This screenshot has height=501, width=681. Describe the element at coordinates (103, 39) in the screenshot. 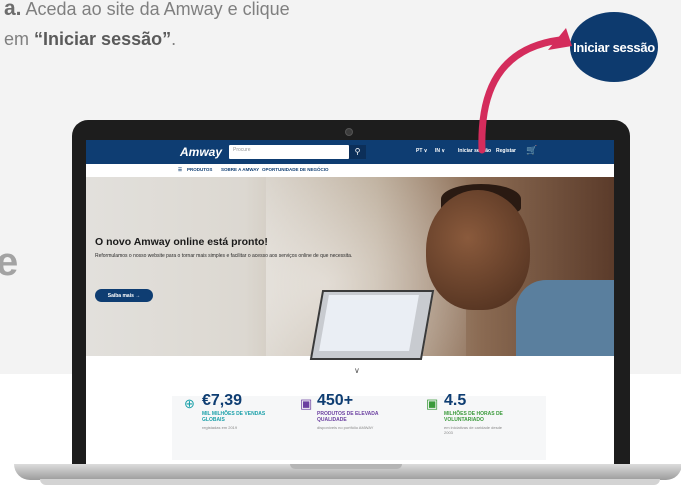

I see `instruction-quoted: “Iniciar sessão”` at that location.